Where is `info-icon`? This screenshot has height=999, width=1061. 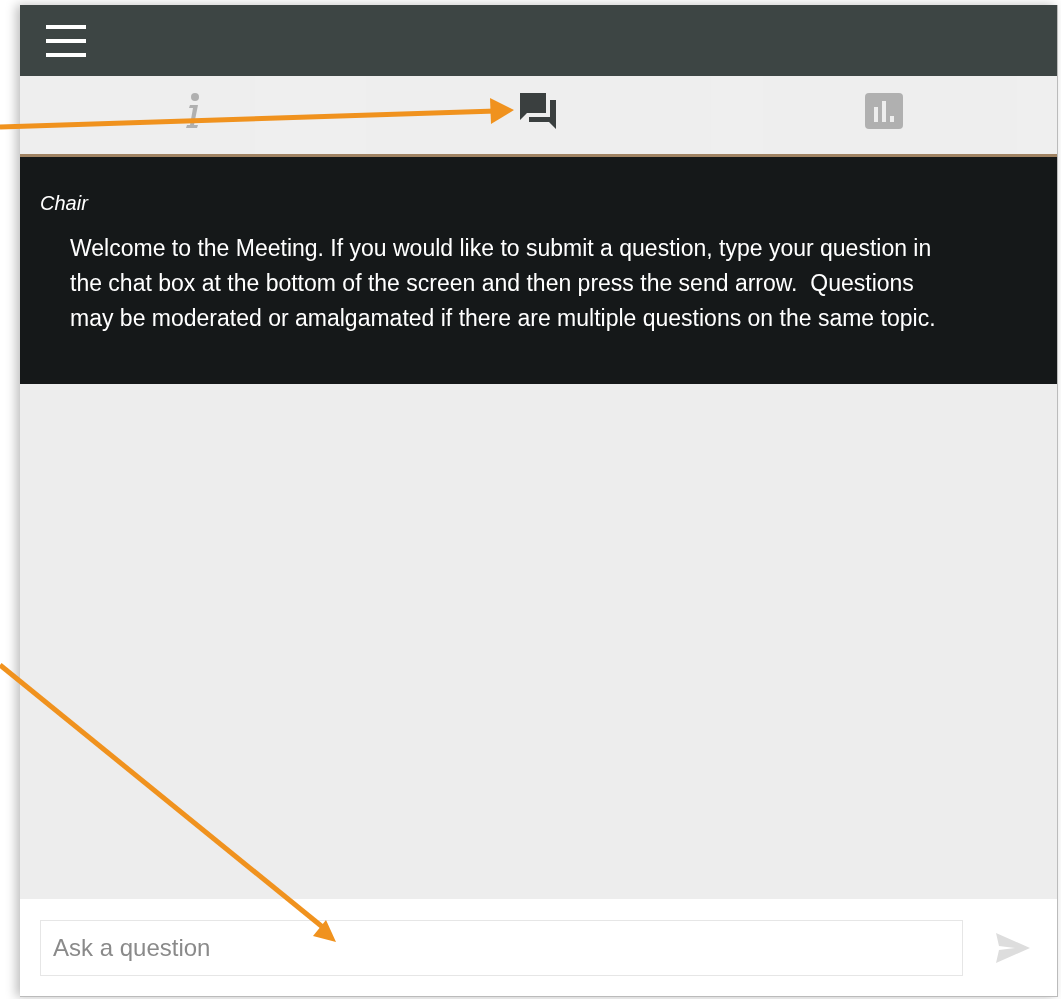 info-icon is located at coordinates (192, 111).